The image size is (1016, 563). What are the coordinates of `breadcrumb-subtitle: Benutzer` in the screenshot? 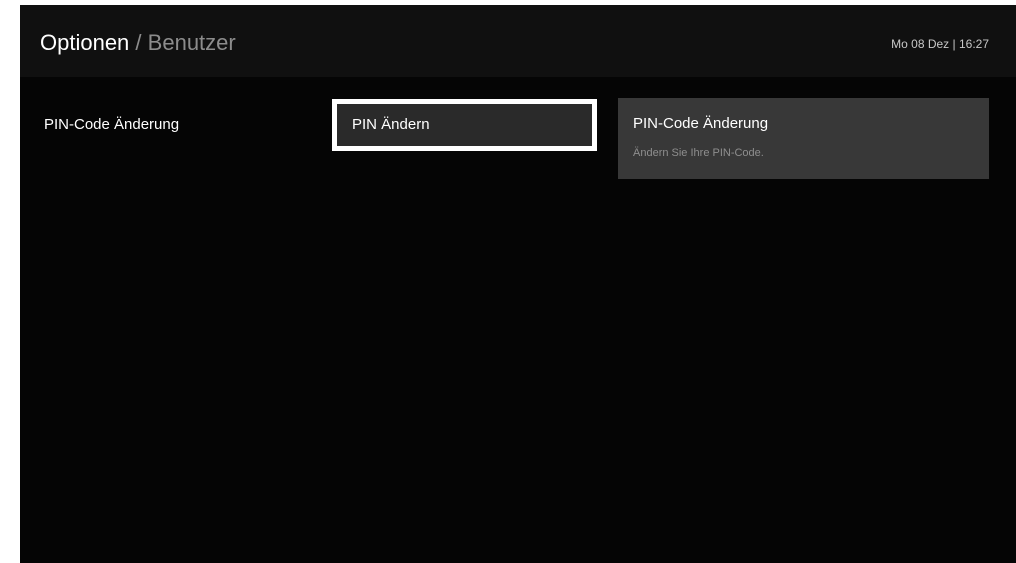 It's located at (191, 42).